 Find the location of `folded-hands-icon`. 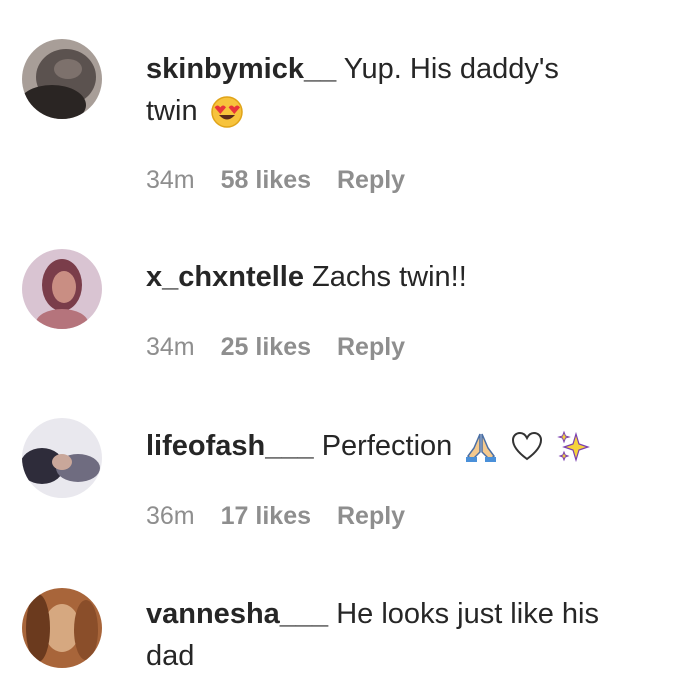

folded-hands-icon is located at coordinates (481, 447).